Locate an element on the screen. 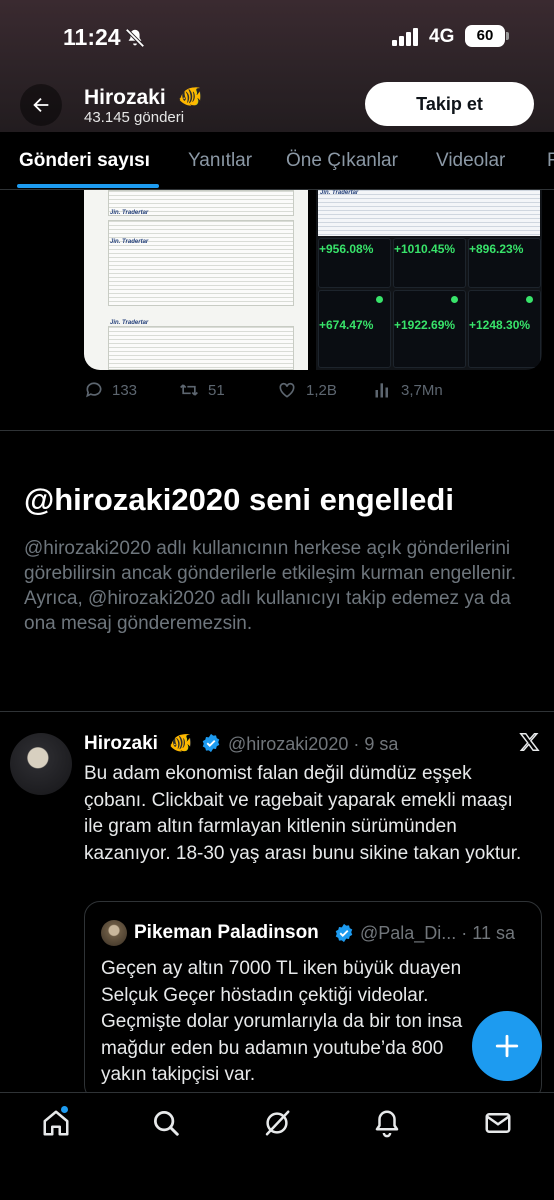 The height and width of the screenshot is (1200, 554). reply-count: 133 is located at coordinates (125, 390).